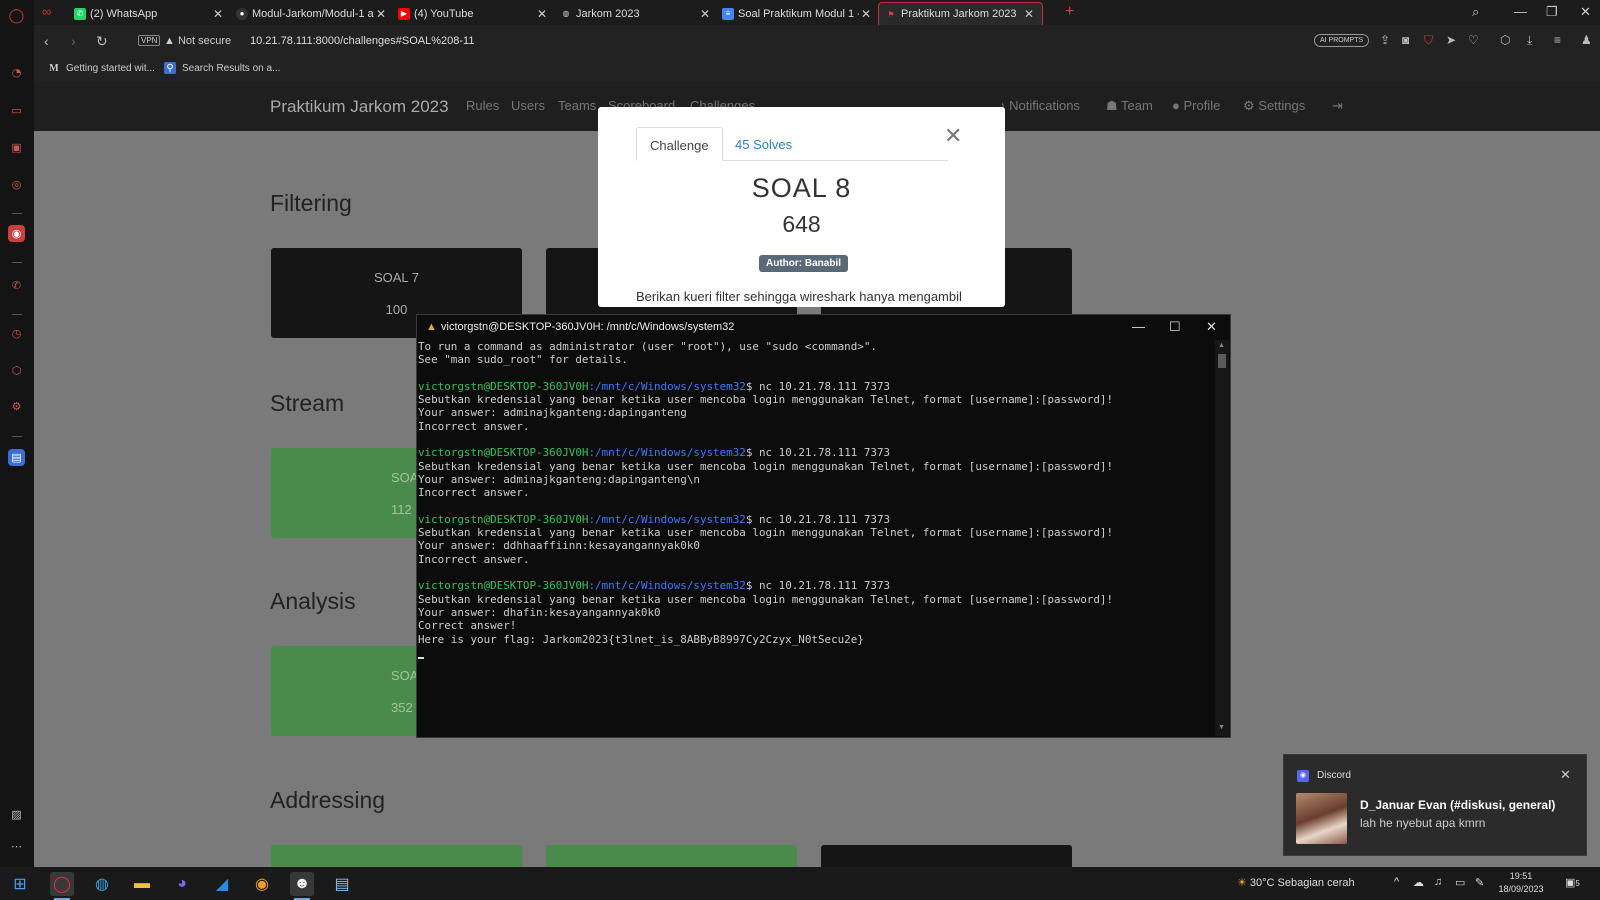 The height and width of the screenshot is (900, 1600). I want to click on whatsapp-sidebar-icon: ✆, so click(16, 285).